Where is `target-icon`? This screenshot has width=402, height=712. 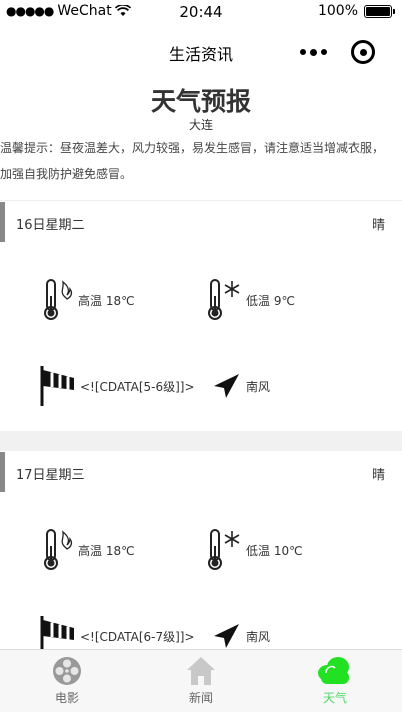 target-icon is located at coordinates (363, 52).